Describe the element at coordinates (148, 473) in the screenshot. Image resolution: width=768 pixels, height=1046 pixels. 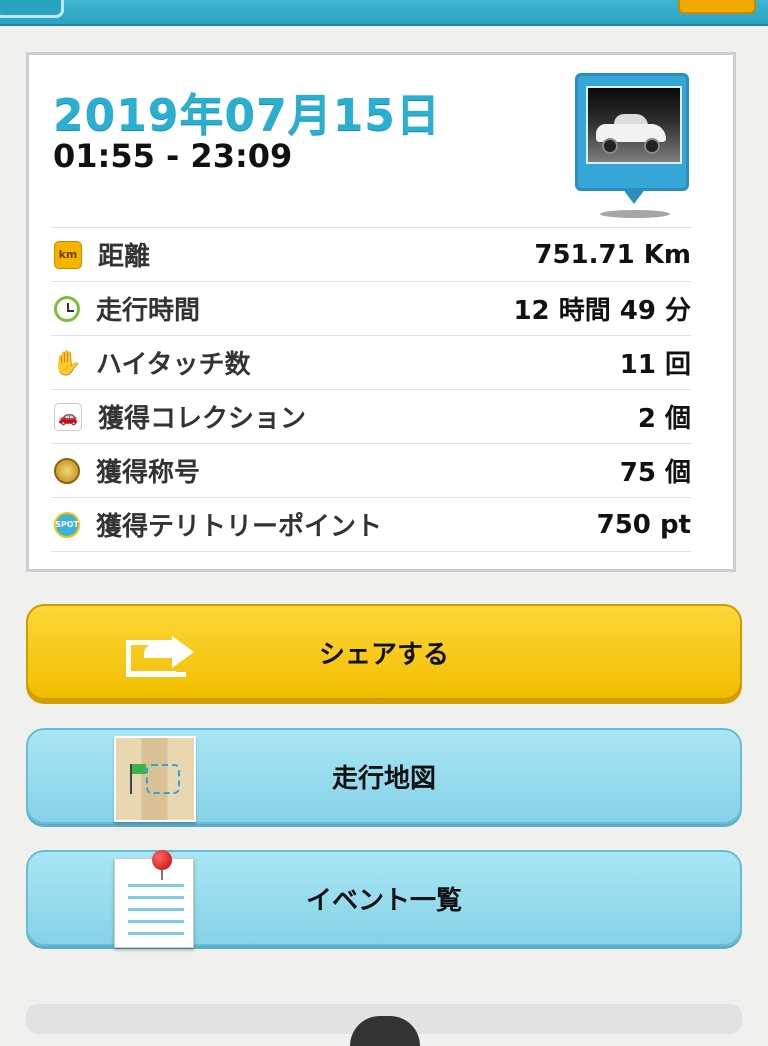
I see `stat-label: 獲得称号` at that location.